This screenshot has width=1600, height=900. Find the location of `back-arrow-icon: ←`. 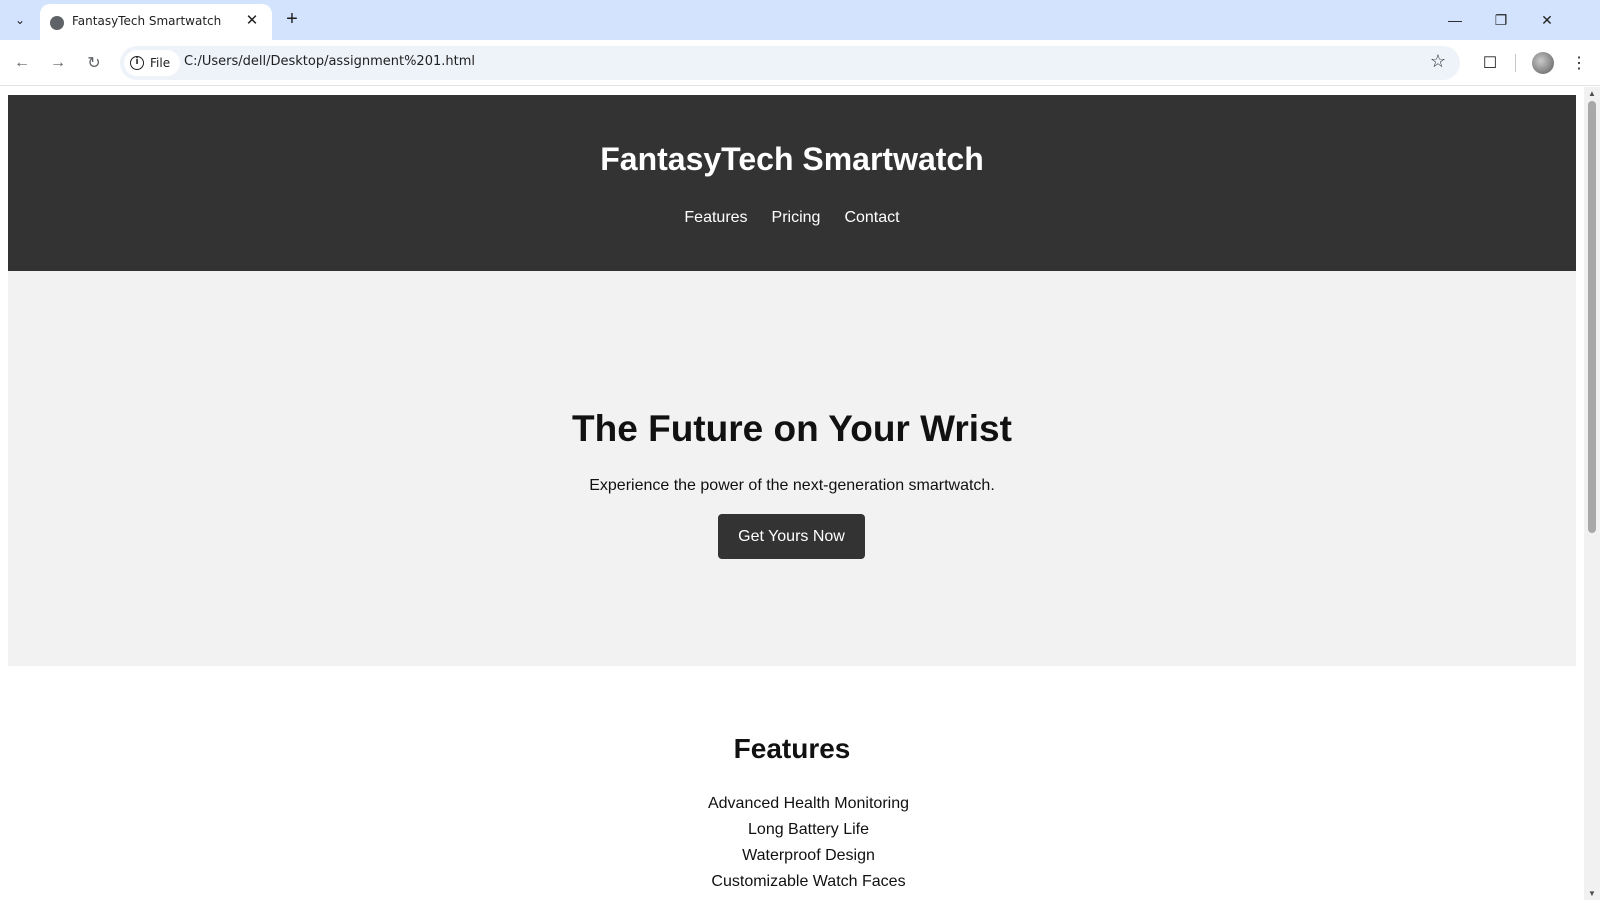

back-arrow-icon: ← is located at coordinates (22, 63).